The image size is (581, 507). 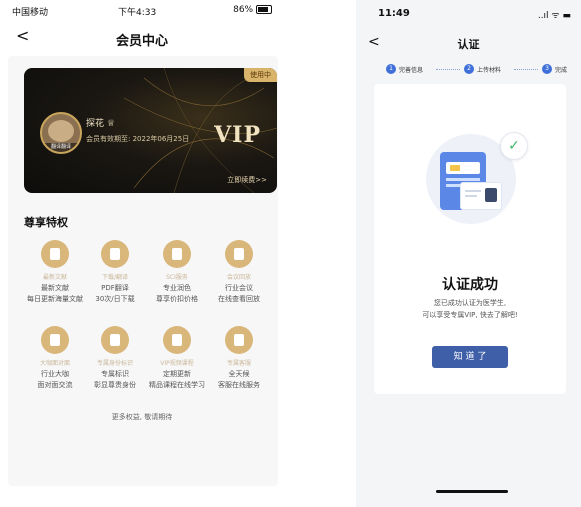 I want to click on avatar-image, so click(x=61, y=131).